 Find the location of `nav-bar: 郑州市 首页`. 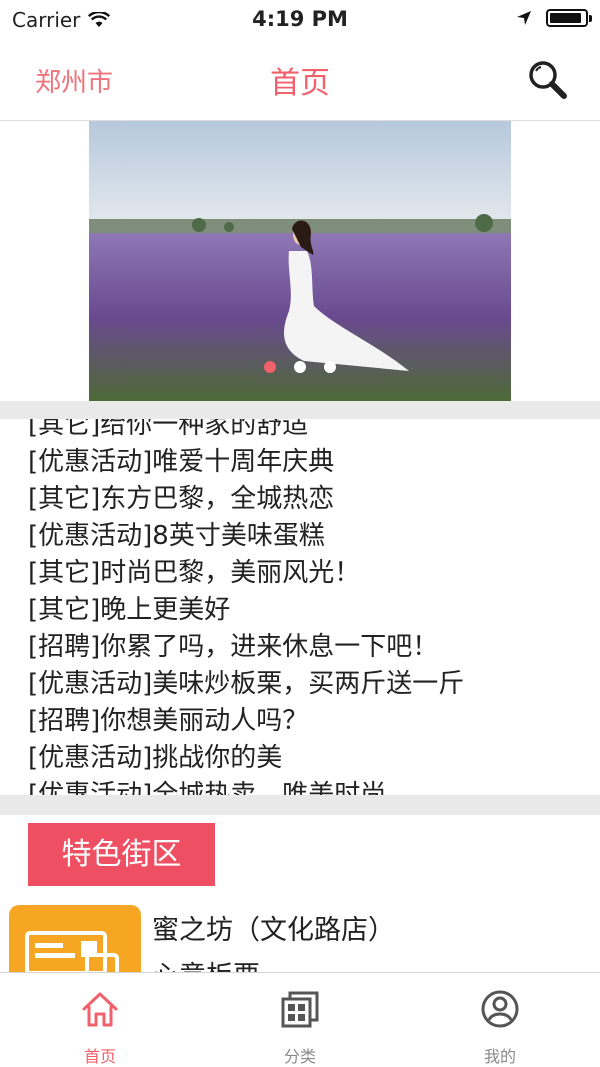

nav-bar: 郑州市 首页 is located at coordinates (300, 80).